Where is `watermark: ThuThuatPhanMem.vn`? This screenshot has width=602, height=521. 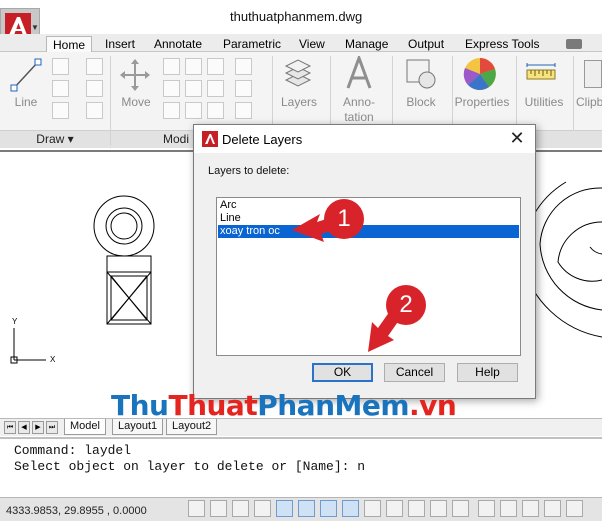
watermark: ThuThuatPhanMem.vn is located at coordinates (284, 405).